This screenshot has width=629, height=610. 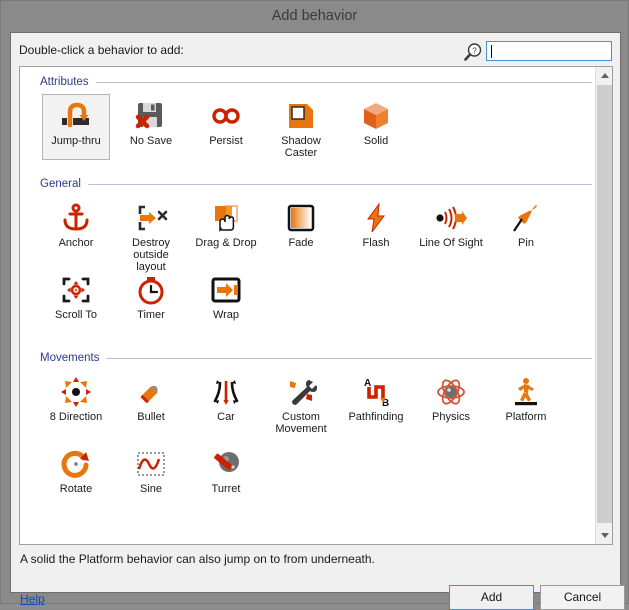 I want to click on scroll-up-button, so click(x=604, y=75).